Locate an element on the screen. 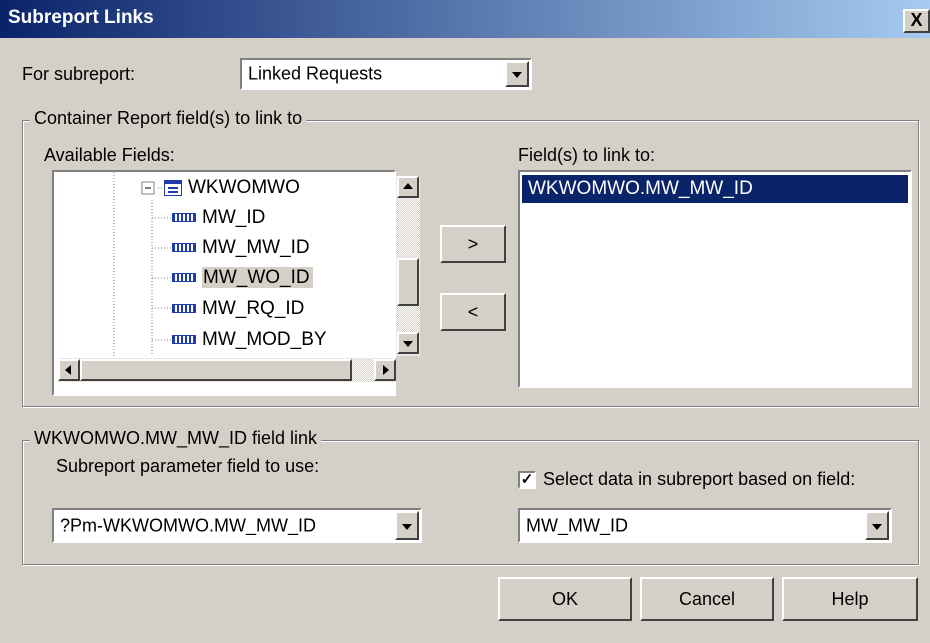 This screenshot has height=643, width=930. tree-field-mw-mod-by: MW_MOD_BY is located at coordinates (249, 340).